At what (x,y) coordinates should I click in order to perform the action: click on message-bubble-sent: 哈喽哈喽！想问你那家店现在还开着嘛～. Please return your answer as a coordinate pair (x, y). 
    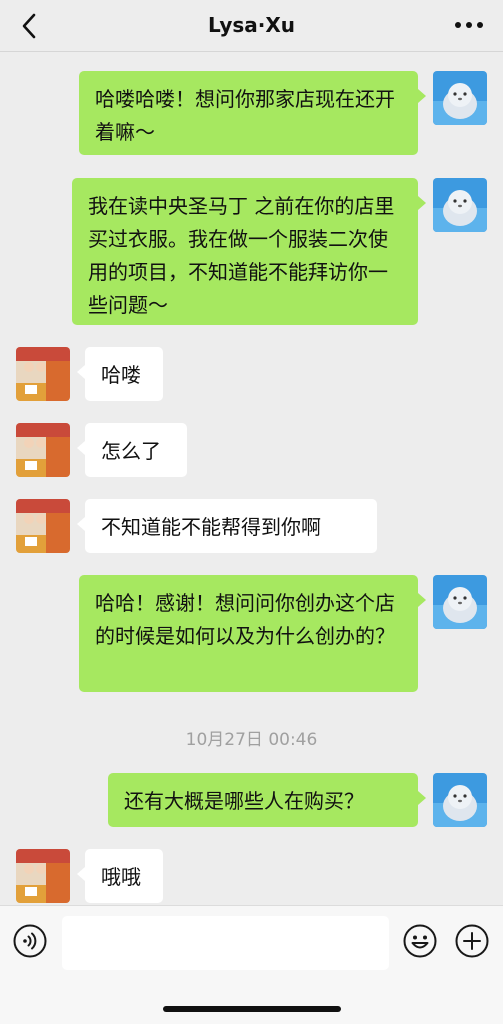
    Looking at the image, I should click on (252, 113).